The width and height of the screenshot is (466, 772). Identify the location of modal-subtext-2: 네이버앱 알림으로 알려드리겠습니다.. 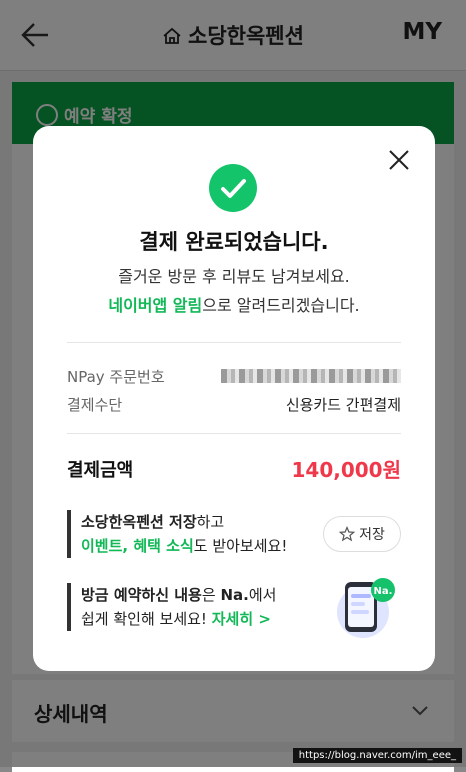
(234, 305).